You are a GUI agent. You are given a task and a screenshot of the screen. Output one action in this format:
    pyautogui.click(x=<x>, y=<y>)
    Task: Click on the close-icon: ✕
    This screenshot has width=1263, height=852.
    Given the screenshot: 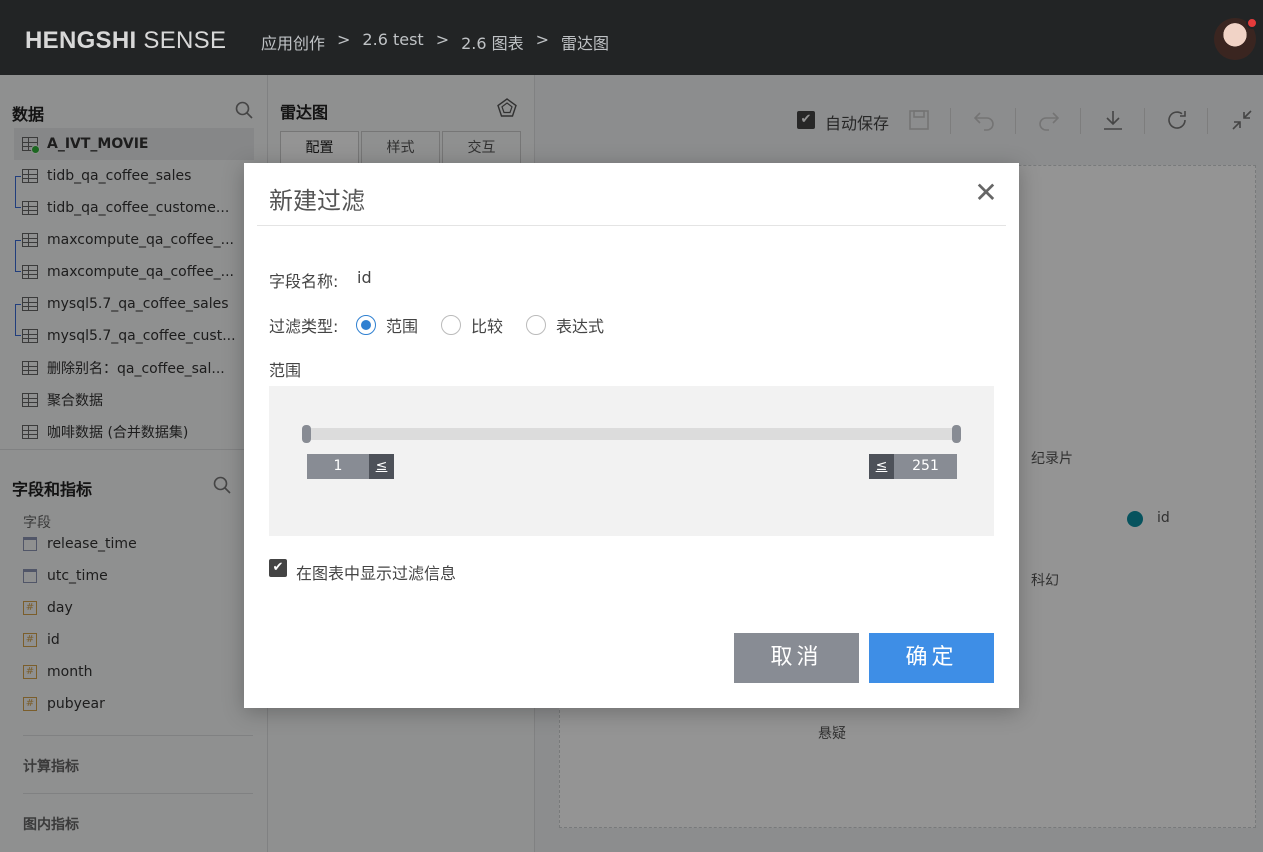 What is the action you would take?
    pyautogui.click(x=986, y=193)
    